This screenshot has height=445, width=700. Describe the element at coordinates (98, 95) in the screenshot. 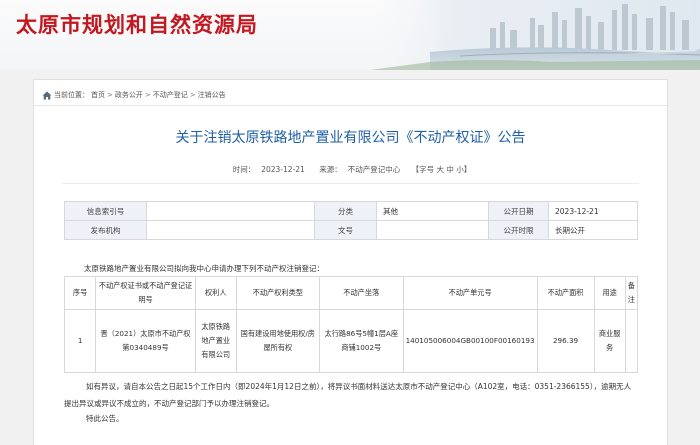

I see `breadcrumb-home: 首页` at that location.